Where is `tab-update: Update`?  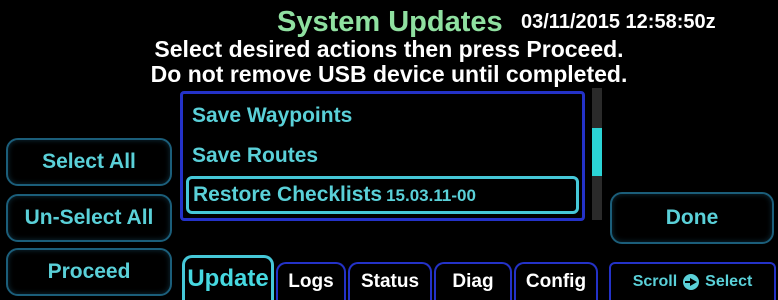 tab-update: Update is located at coordinates (228, 277).